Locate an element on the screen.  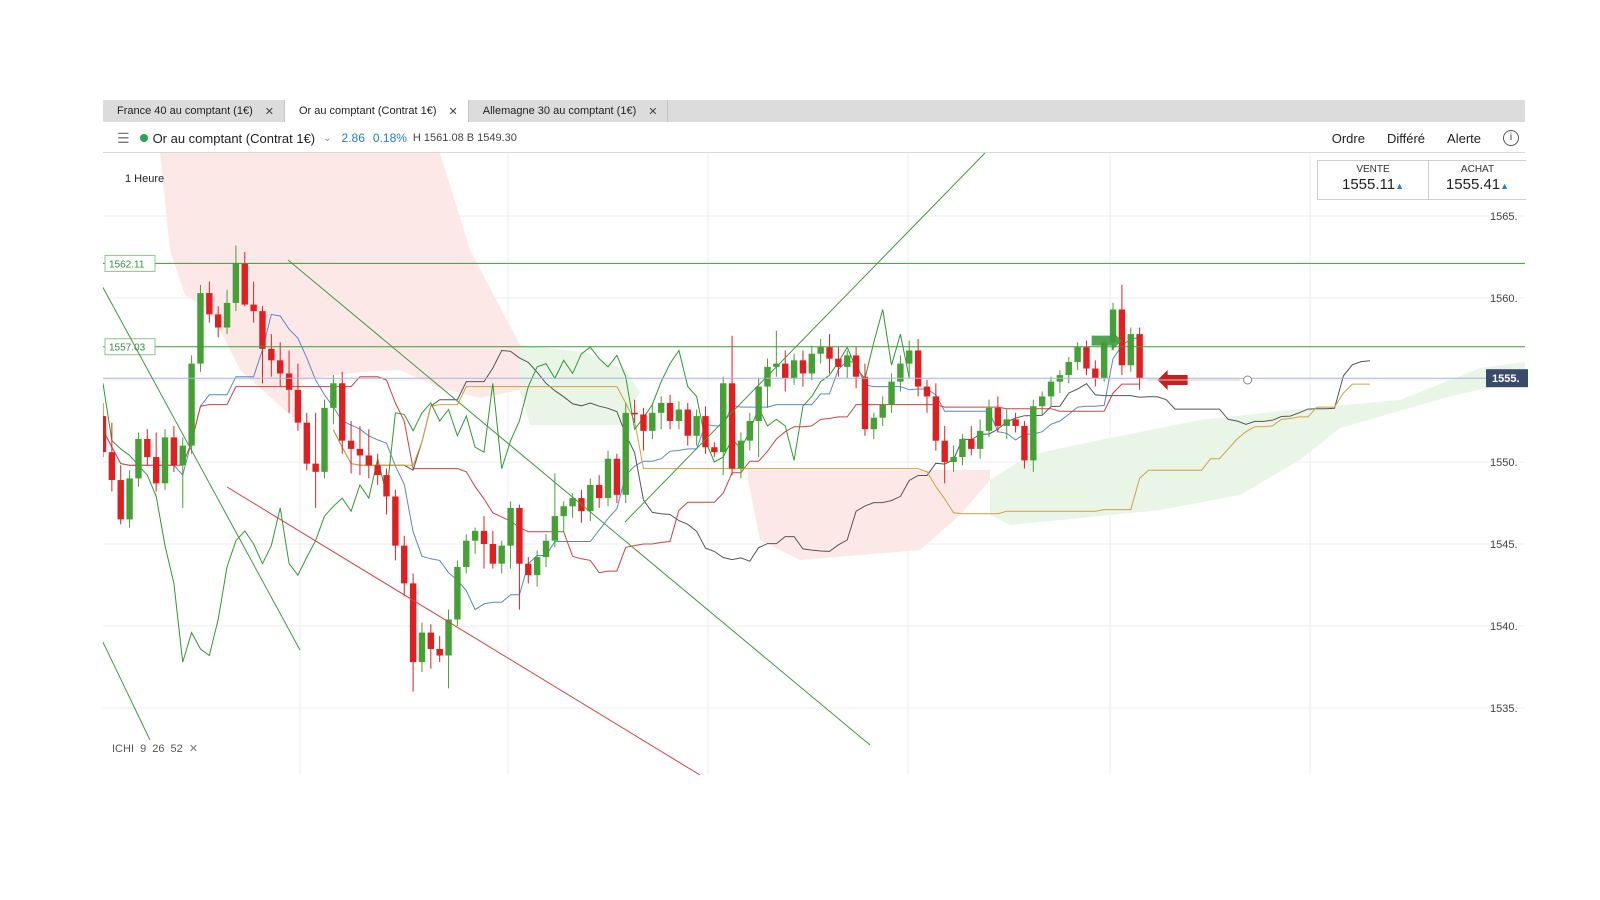
remove-indicator-icon: ✕ is located at coordinates (193, 749).